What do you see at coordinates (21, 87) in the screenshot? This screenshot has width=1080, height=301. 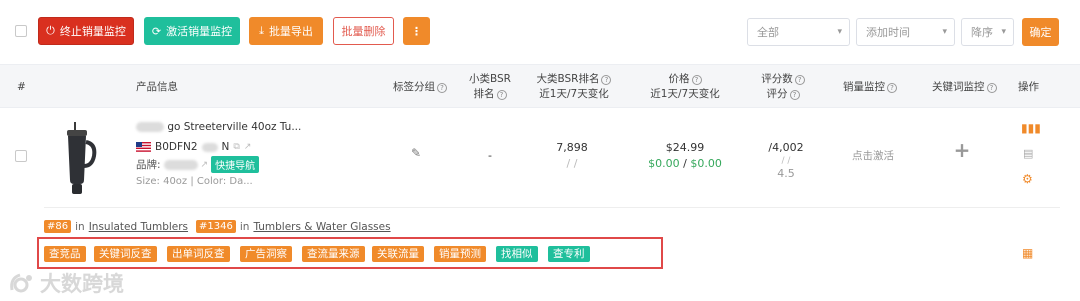 I see `header-index: #` at bounding box center [21, 87].